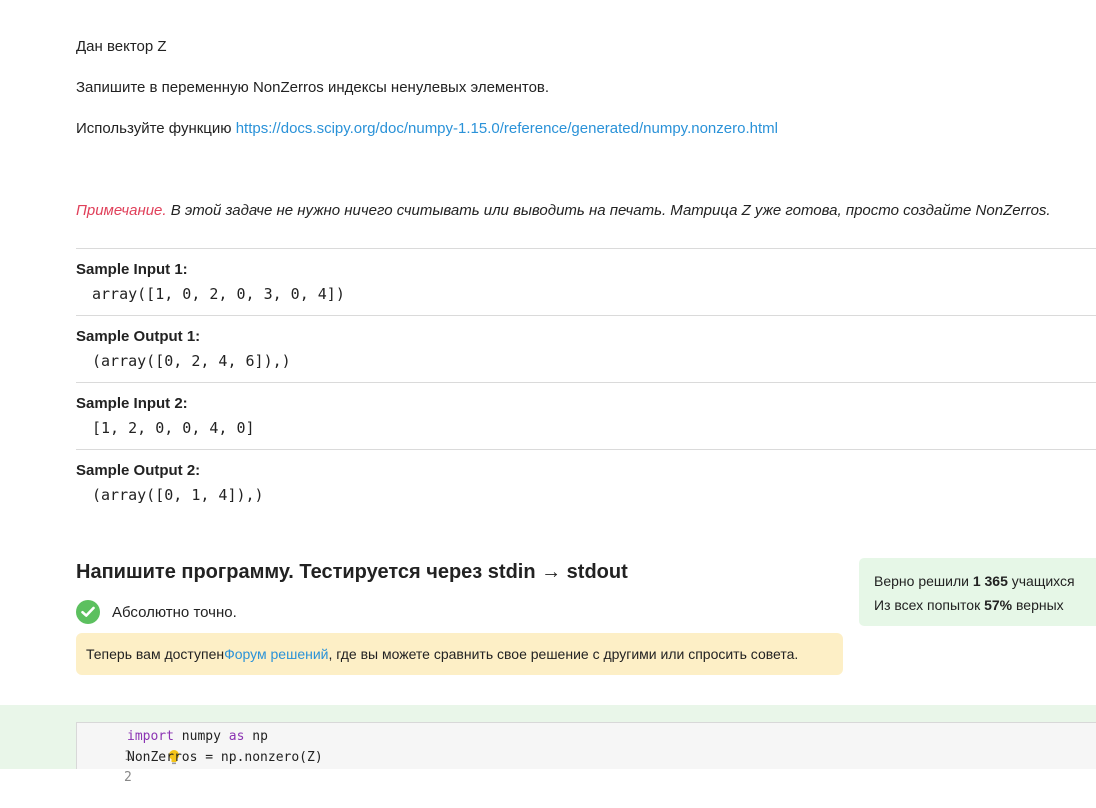 The image size is (1096, 808). I want to click on sample-input-2-code: [1, 2, 0, 0, 4, 0], so click(173, 428).